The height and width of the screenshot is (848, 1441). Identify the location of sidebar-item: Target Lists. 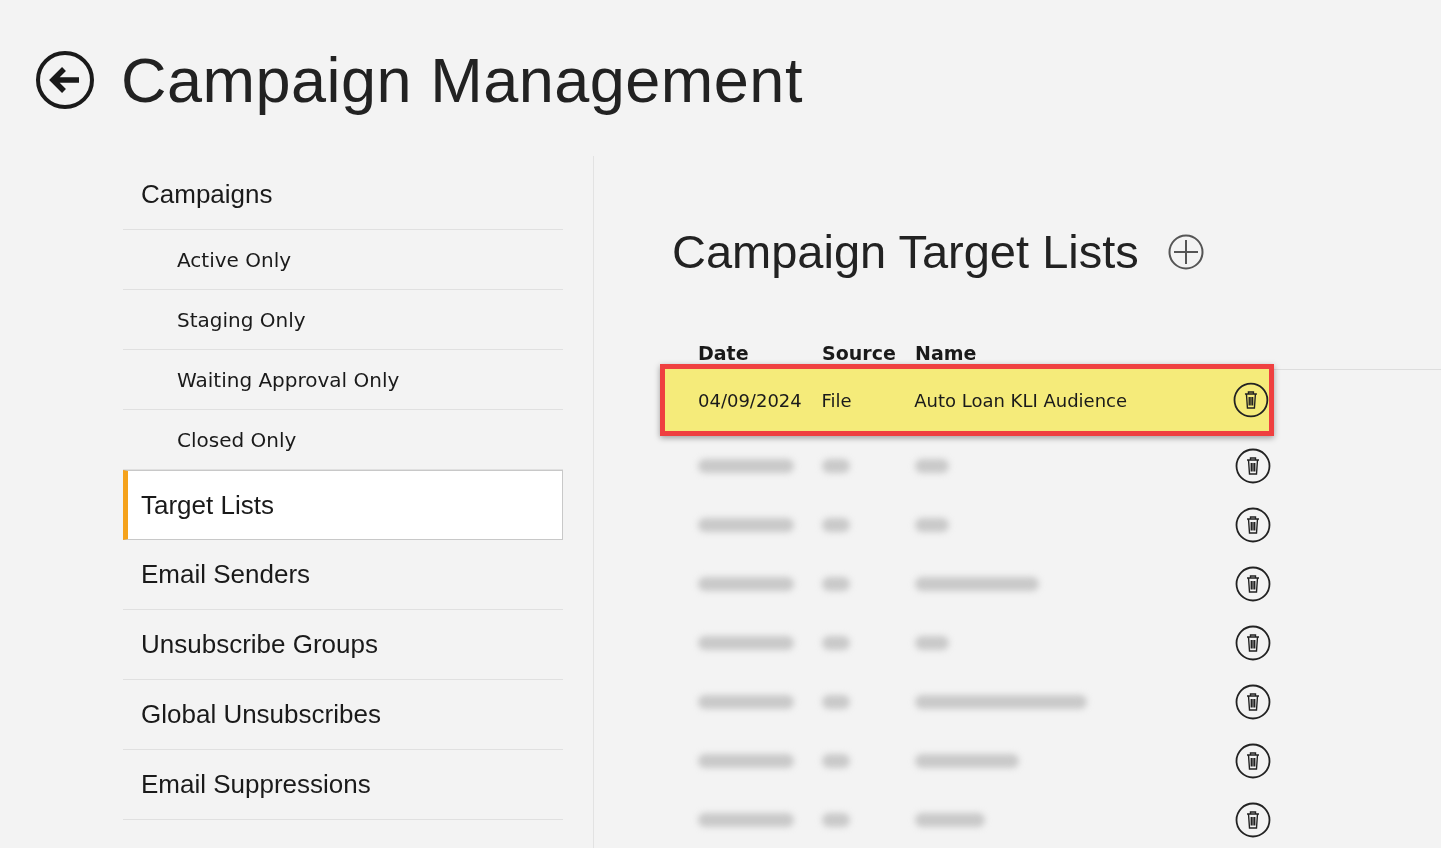
(343, 505).